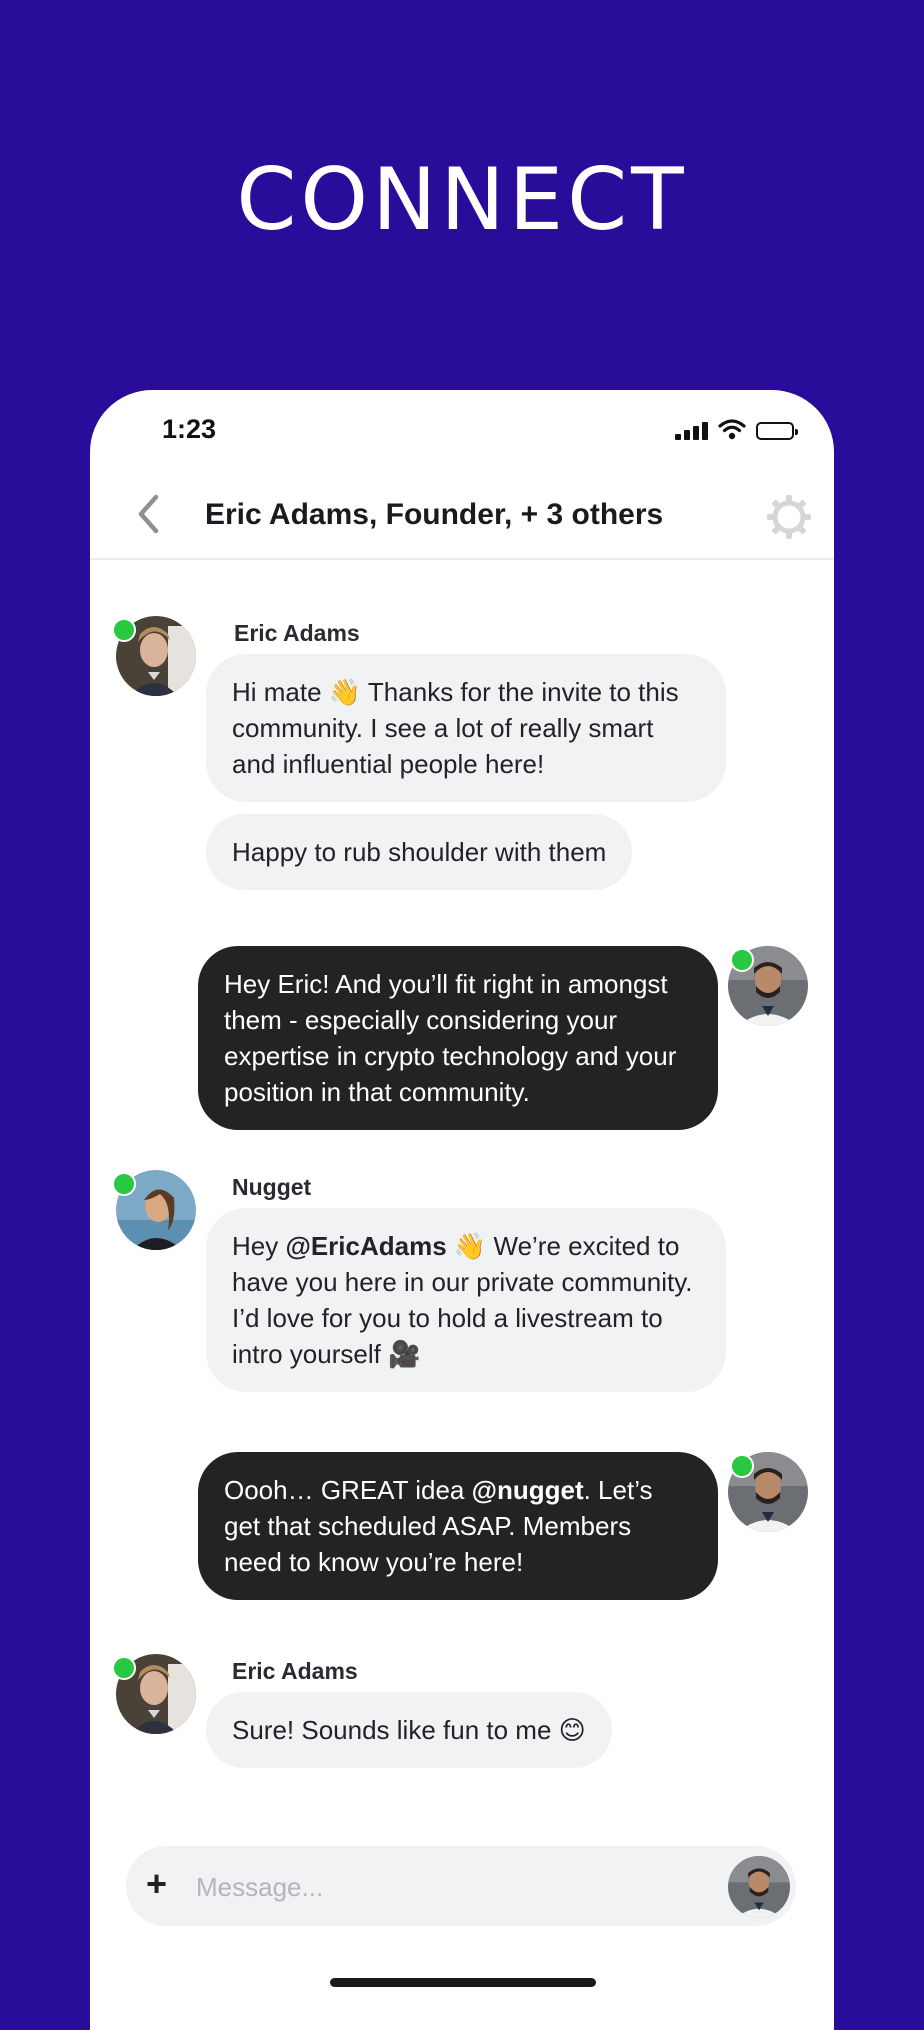  Describe the element at coordinates (189, 429) in the screenshot. I see `status-time: 1:23` at that location.